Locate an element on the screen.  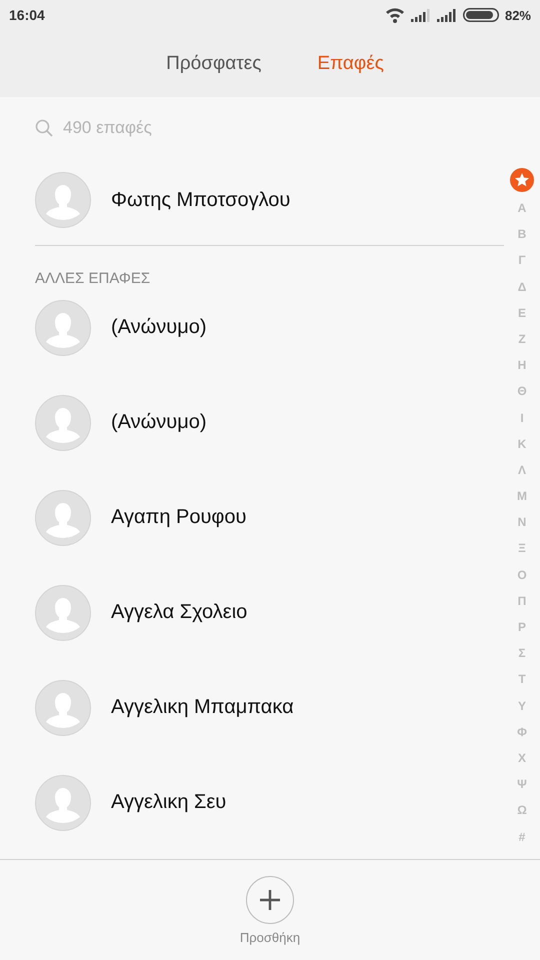
plus-icon is located at coordinates (270, 900).